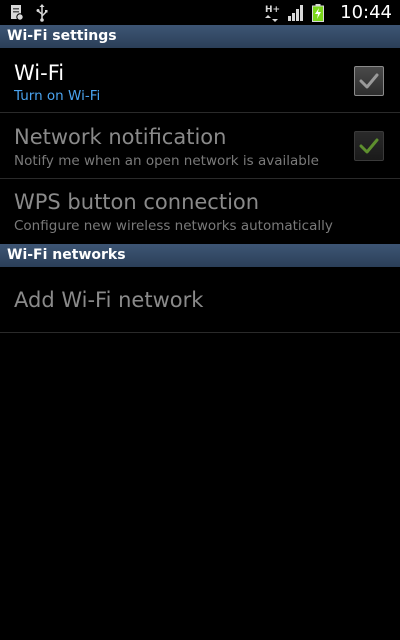  I want to click on network-notification-checkbox, so click(369, 146).